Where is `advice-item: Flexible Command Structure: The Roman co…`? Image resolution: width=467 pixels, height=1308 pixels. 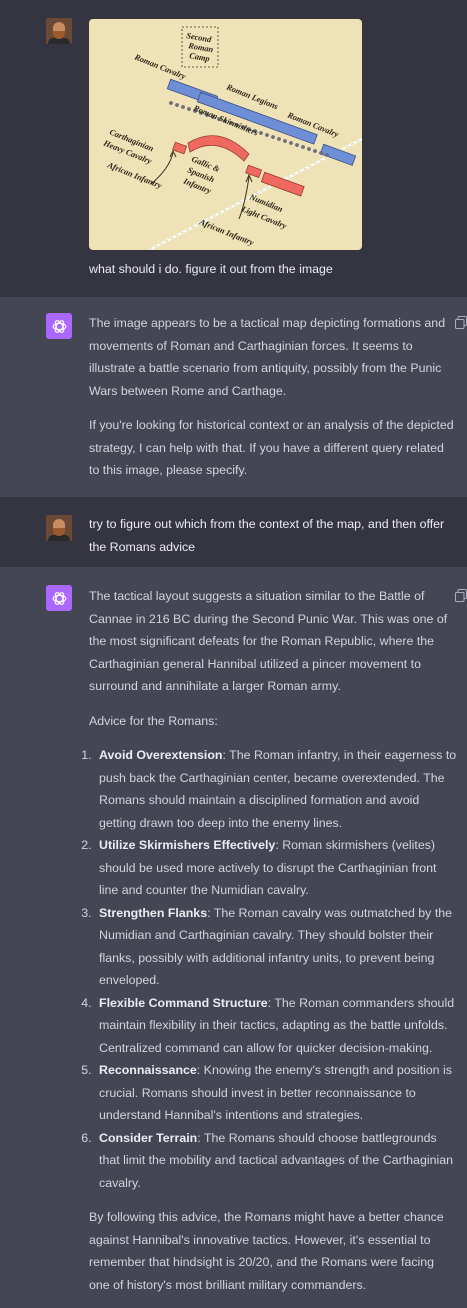
advice-item: Flexible Command Structure: The Roman co… is located at coordinates (276, 1026).